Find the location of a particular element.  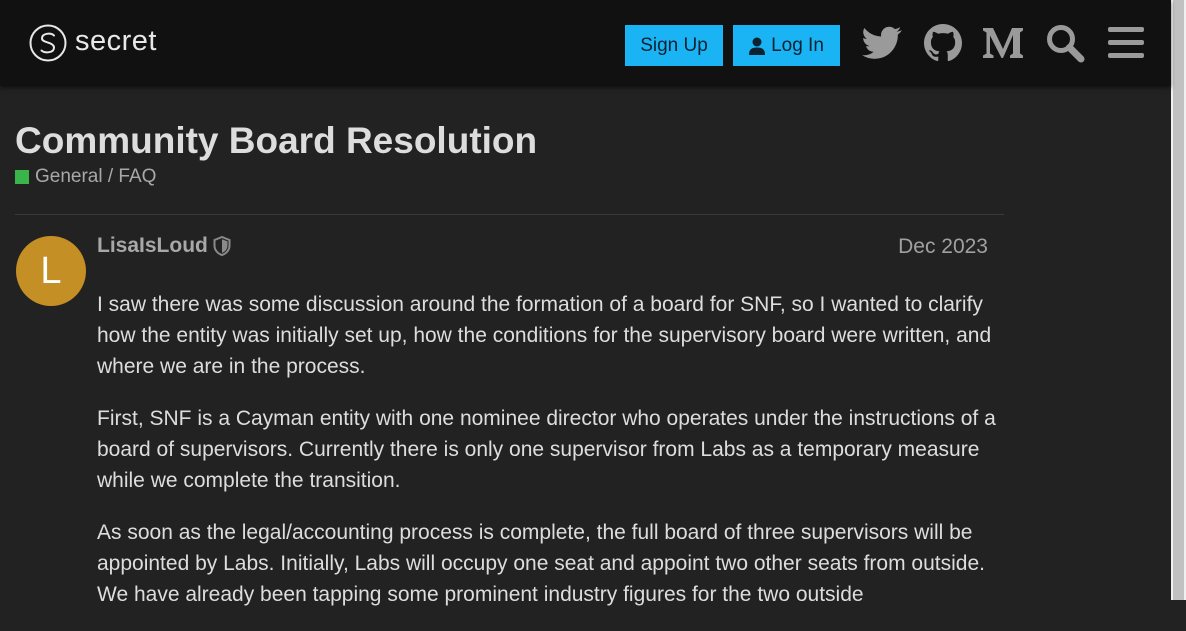

category-badge: General / FAQ is located at coordinates (85, 177).